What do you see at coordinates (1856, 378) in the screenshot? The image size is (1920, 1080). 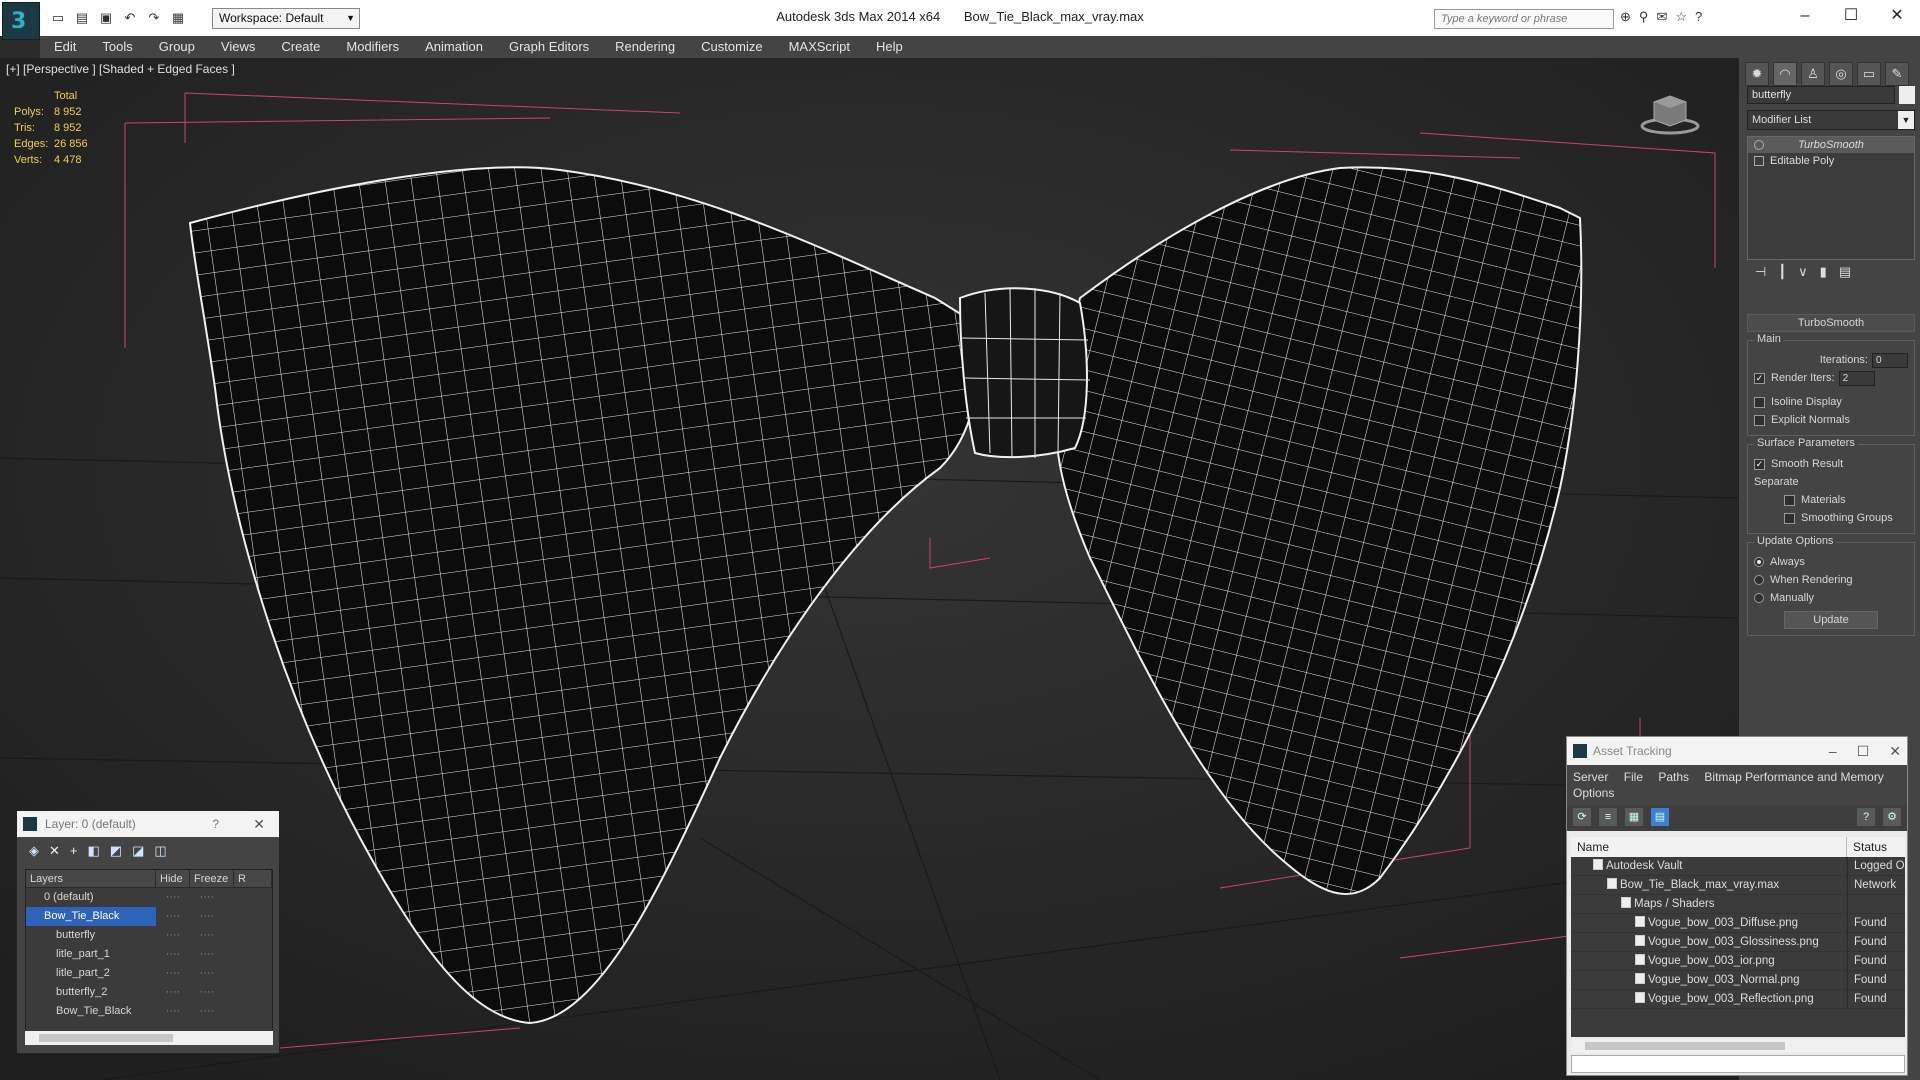 I see `render-iters-spinner: 2` at bounding box center [1856, 378].